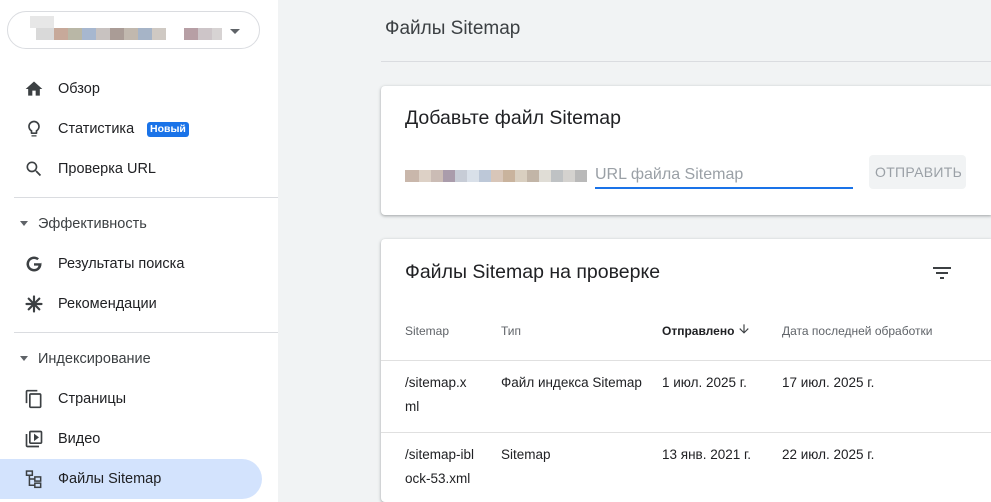 The width and height of the screenshot is (991, 502). I want to click on submitted-cell: 13 янв. 2021 г., so click(707, 454).